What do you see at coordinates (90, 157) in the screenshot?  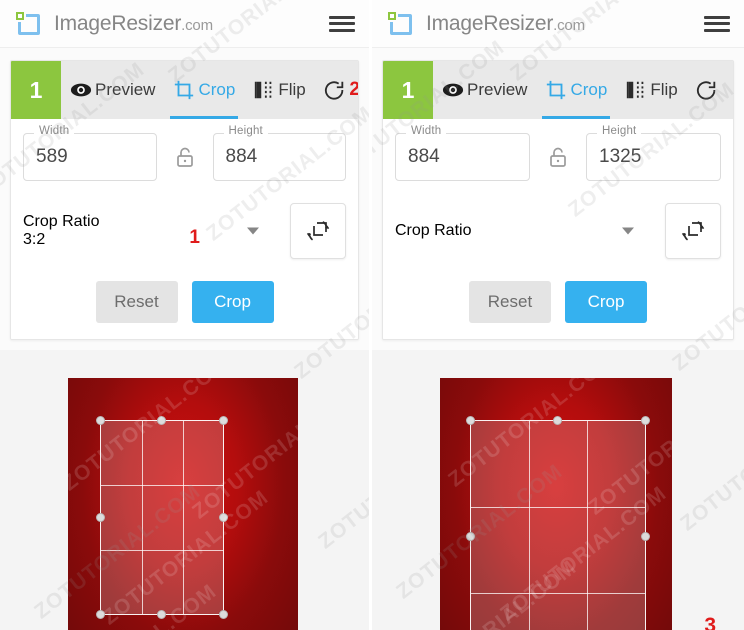 I see `width-input: 589` at bounding box center [90, 157].